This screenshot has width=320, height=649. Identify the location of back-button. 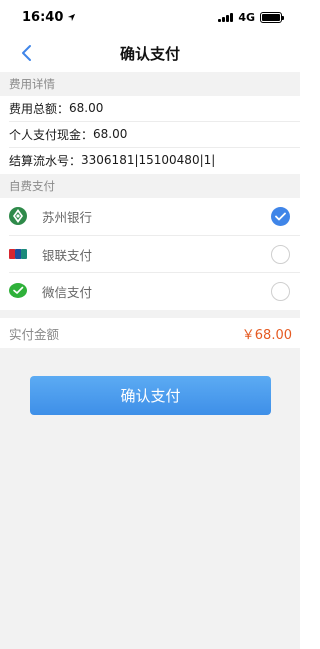
(27, 53).